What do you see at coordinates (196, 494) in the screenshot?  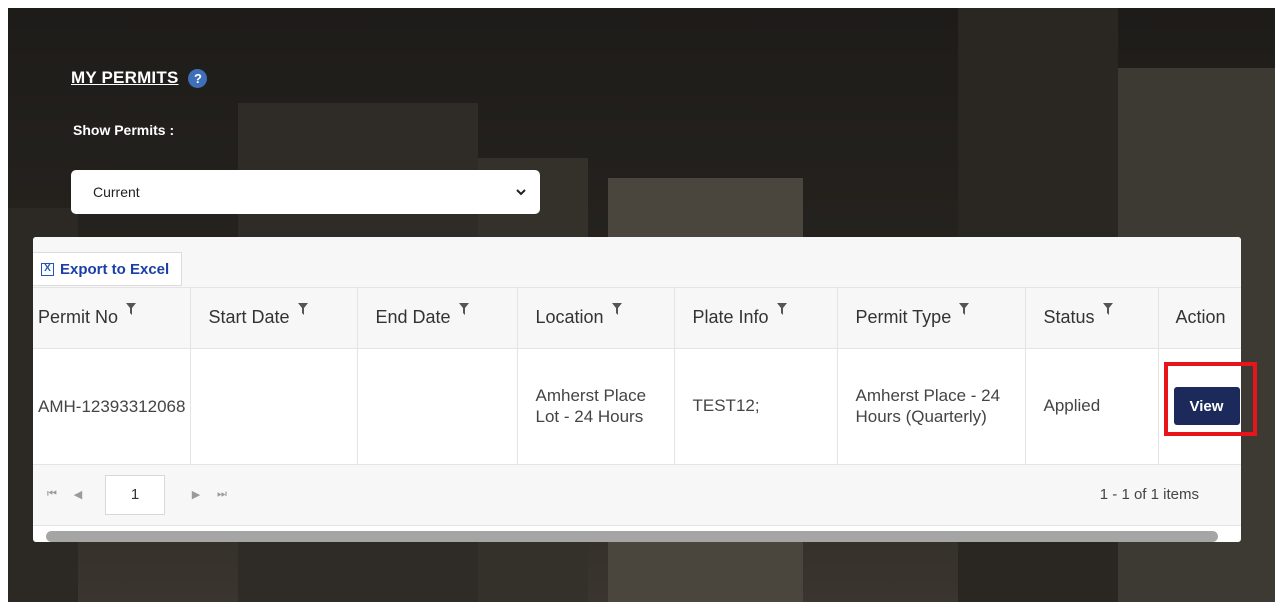 I see `next-page-icon: ▶` at bounding box center [196, 494].